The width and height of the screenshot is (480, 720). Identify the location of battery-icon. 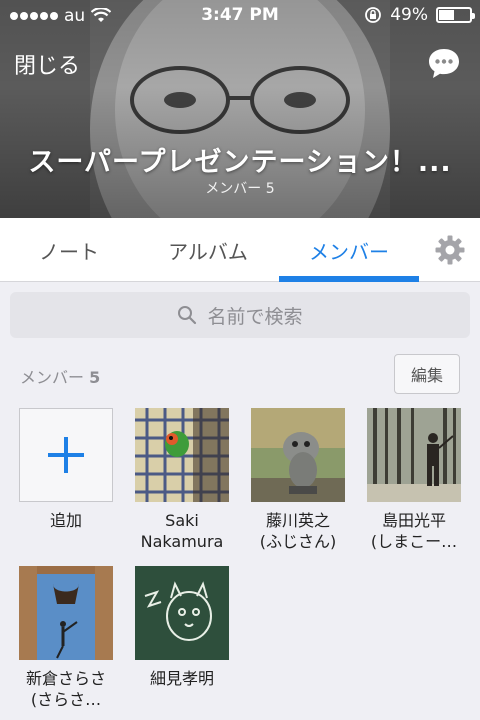
(455, 15).